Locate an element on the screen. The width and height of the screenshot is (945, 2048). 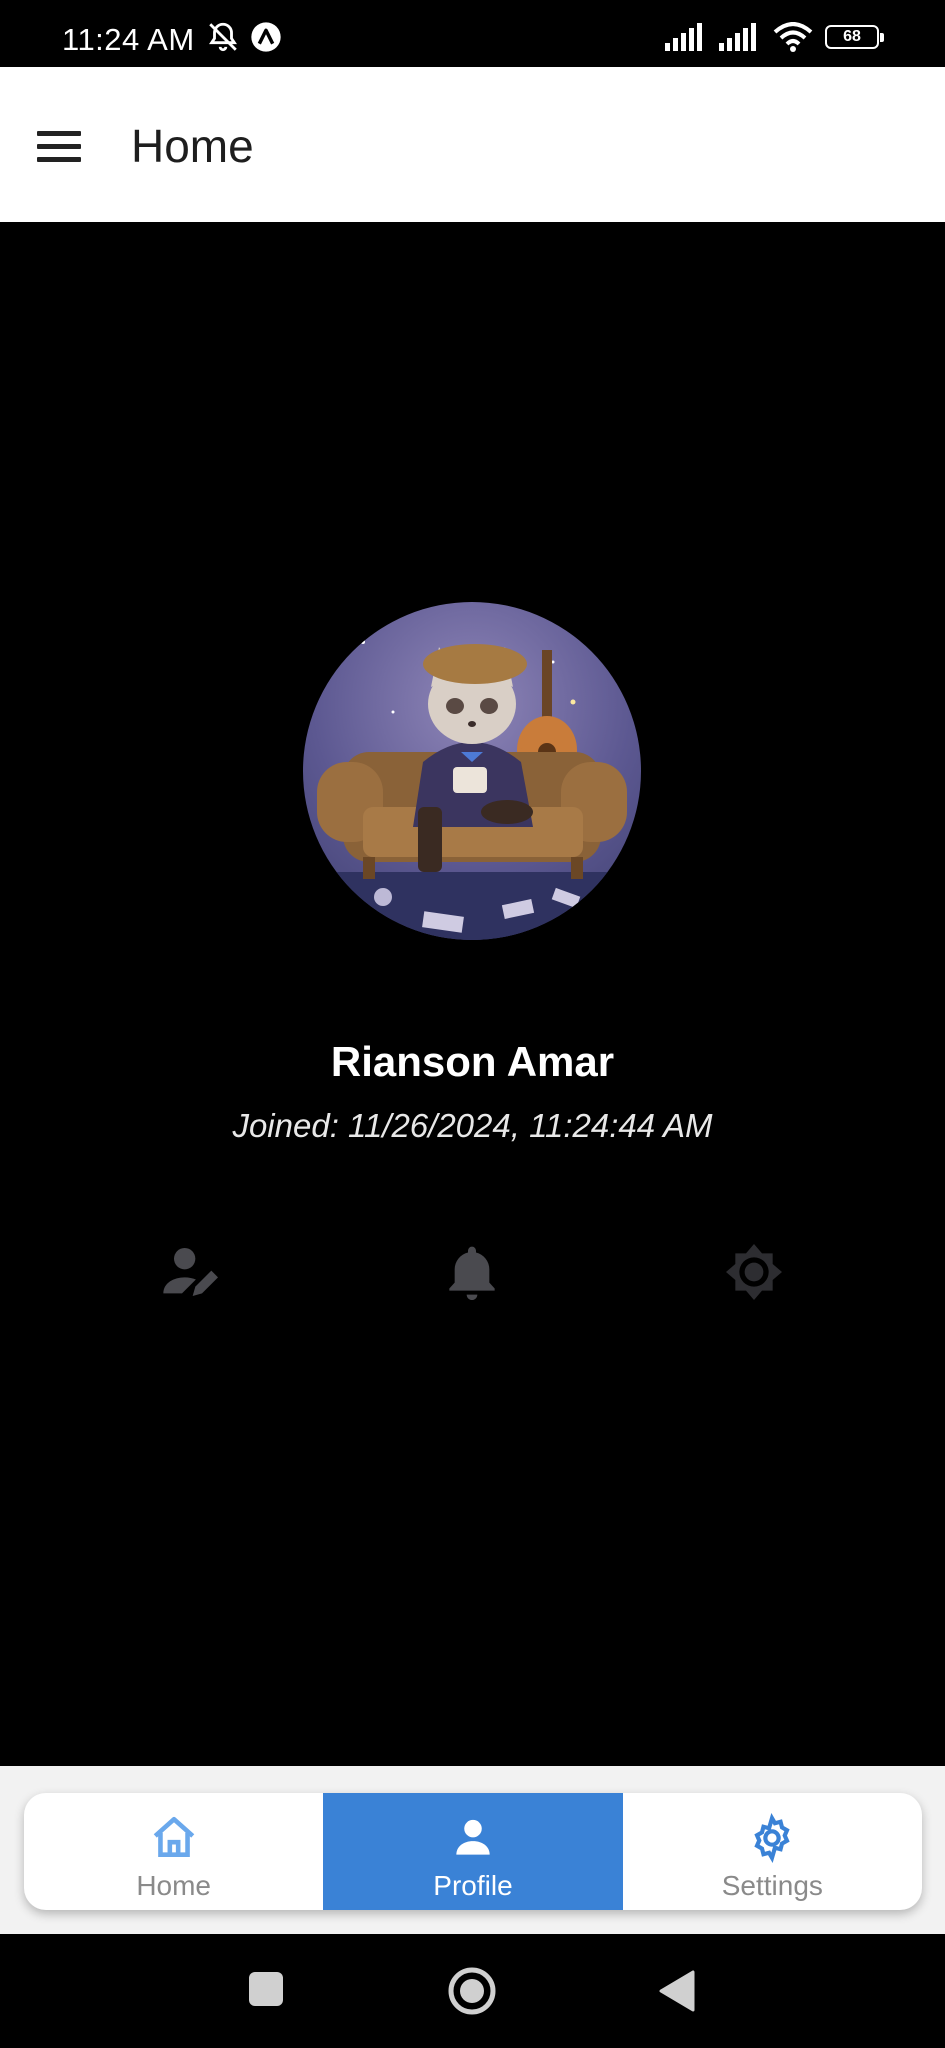
nav-label-settings: Settings is located at coordinates (772, 1885).